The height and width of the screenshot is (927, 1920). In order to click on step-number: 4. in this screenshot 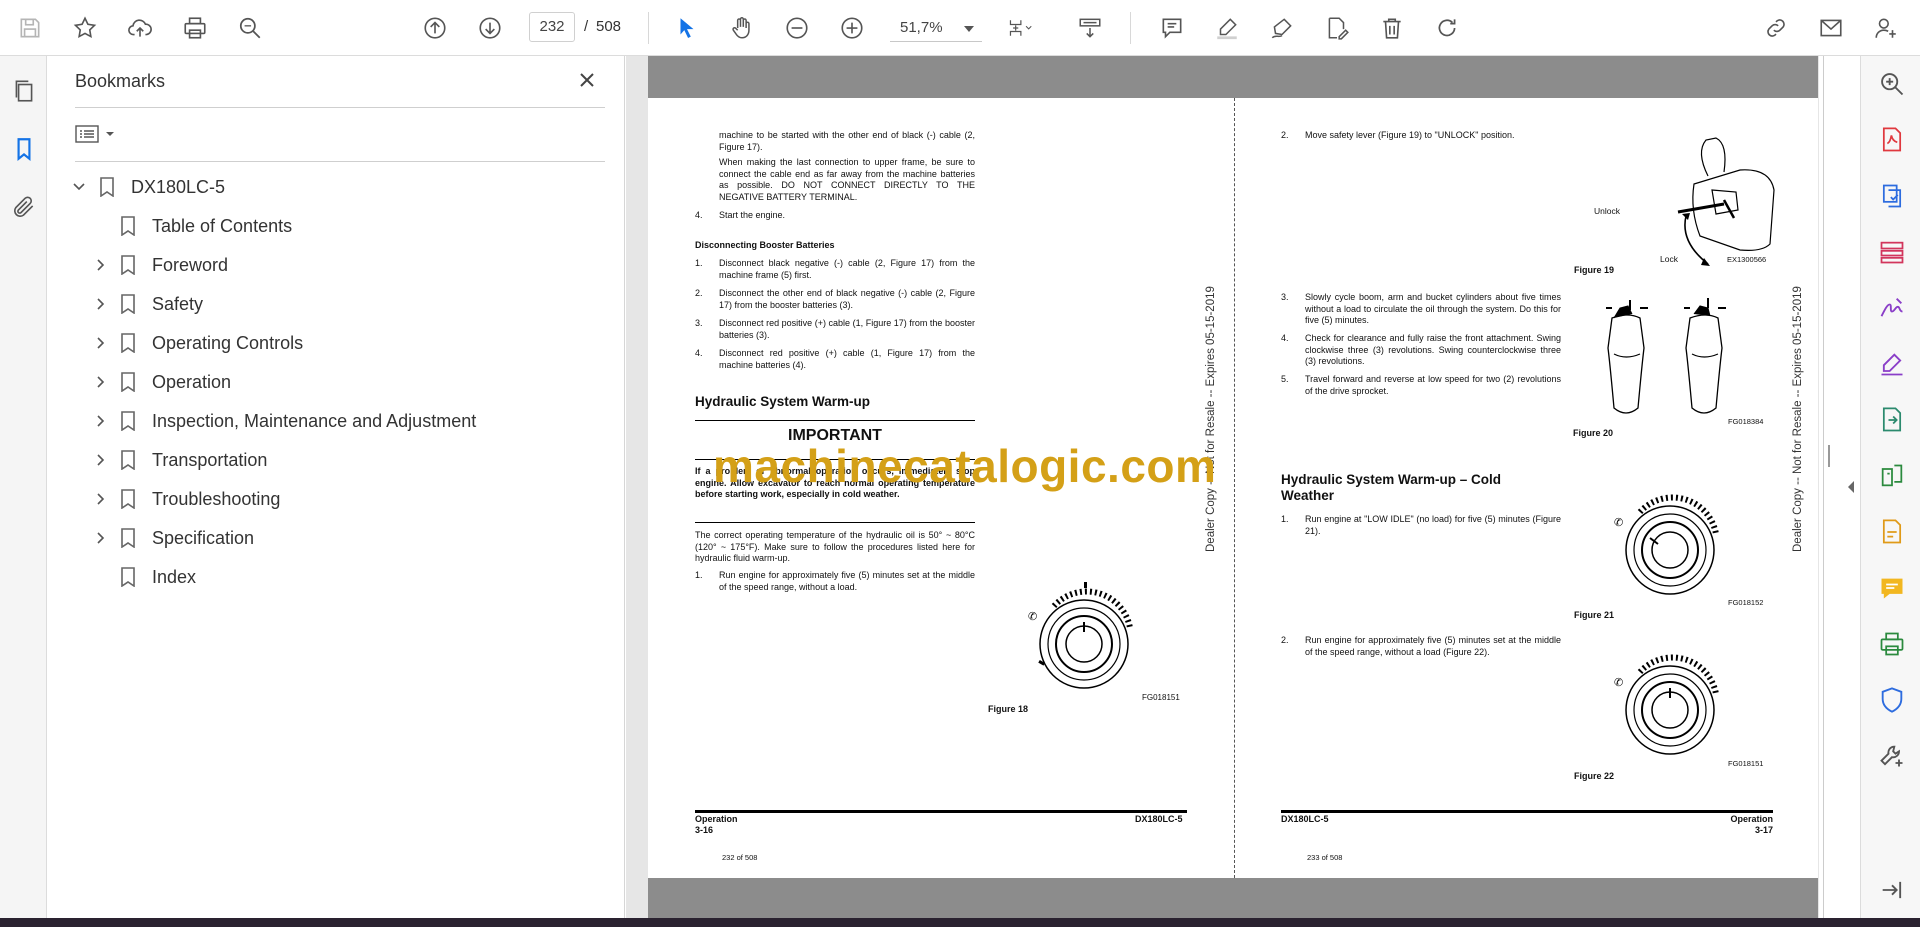, I will do `click(1285, 338)`.